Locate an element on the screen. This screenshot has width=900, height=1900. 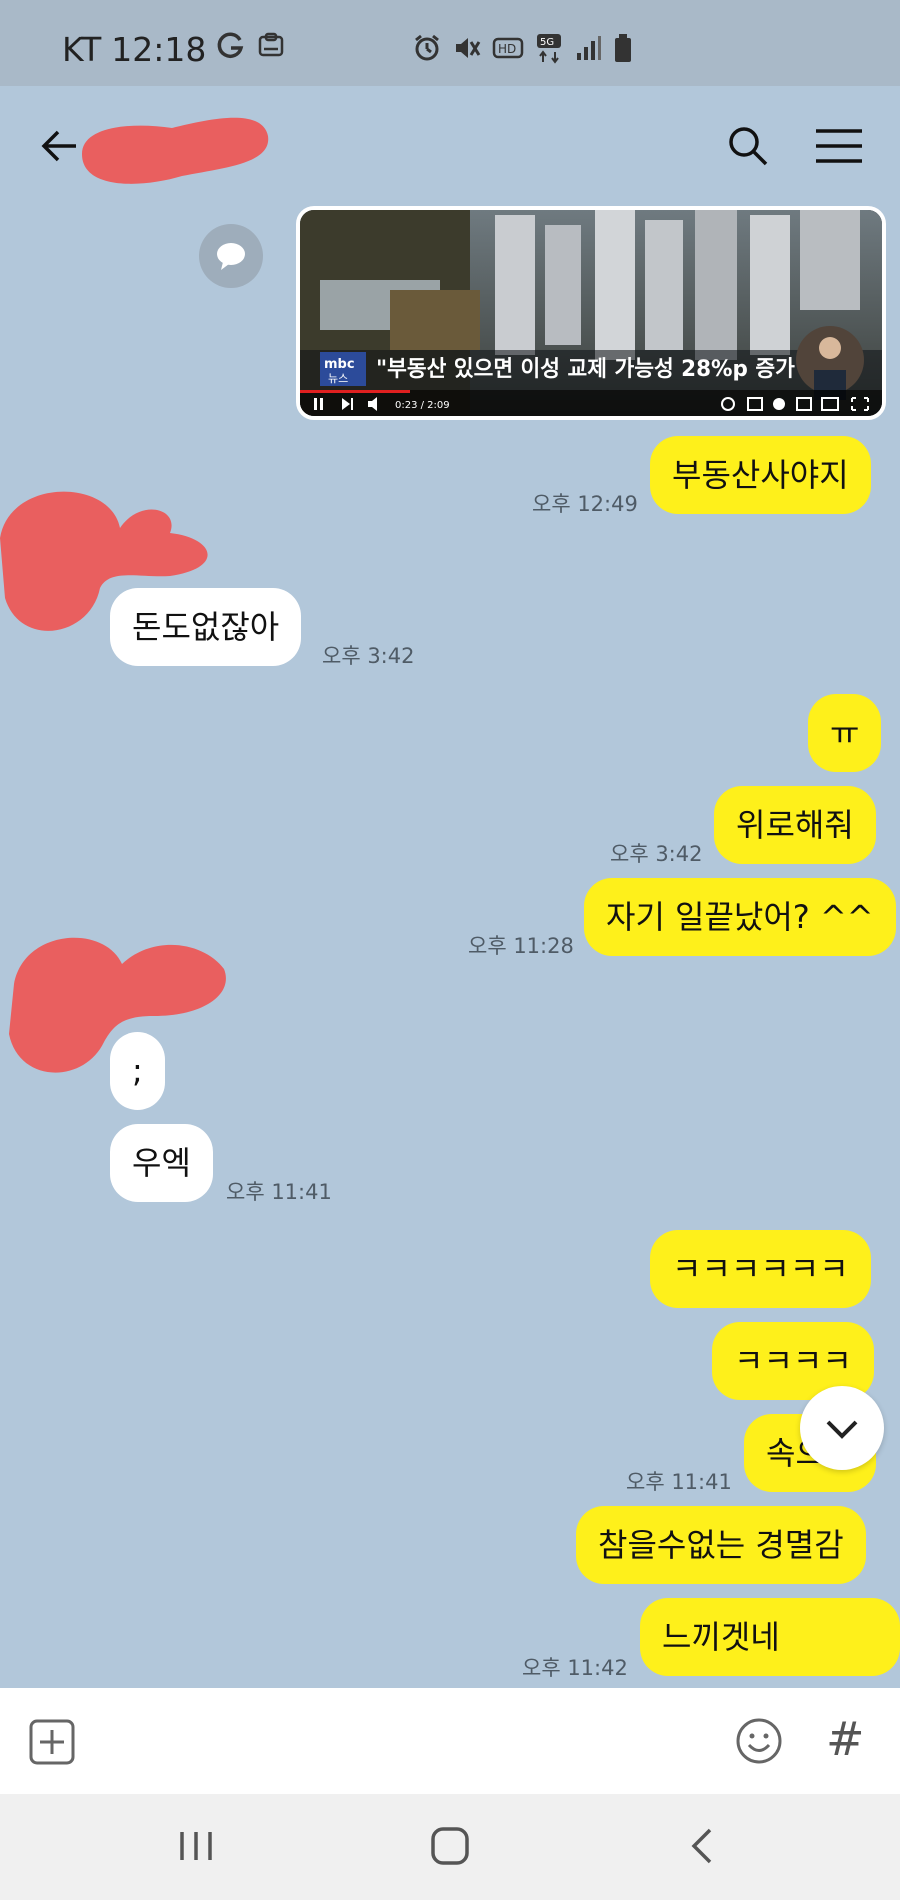
message-input-bar: # is located at coordinates (450, 1741).